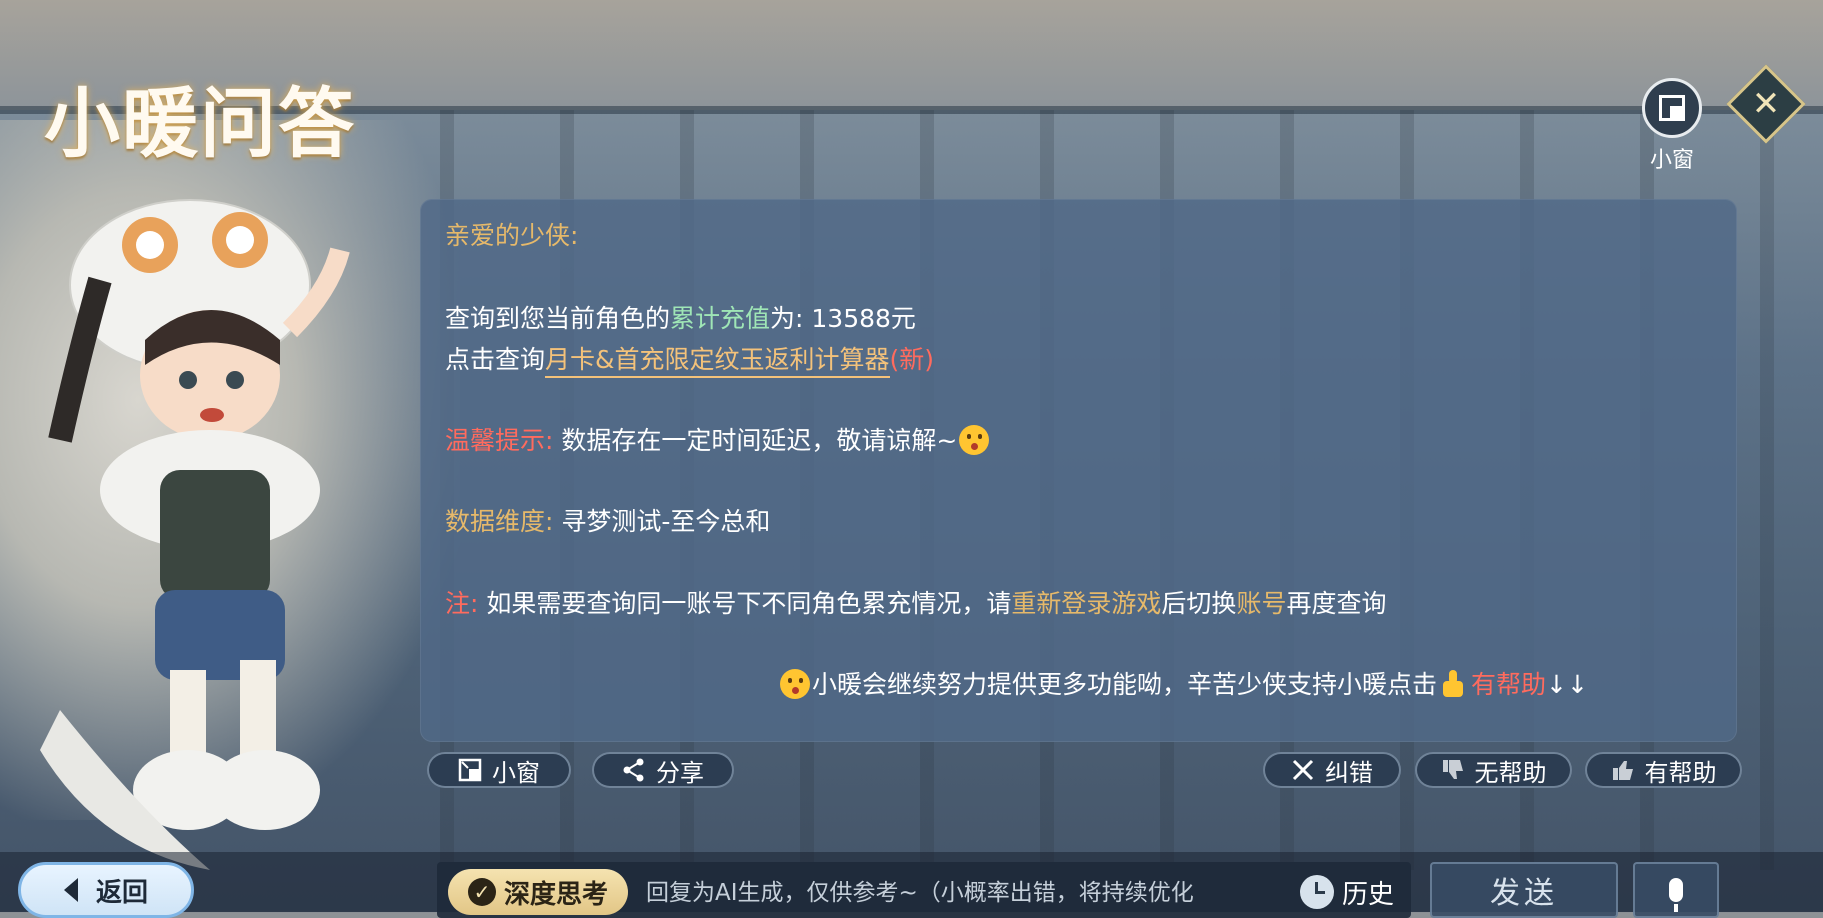 This screenshot has height=918, width=1823. Describe the element at coordinates (1509, 684) in the screenshot. I see `footer-helpful: 有帮助` at that location.